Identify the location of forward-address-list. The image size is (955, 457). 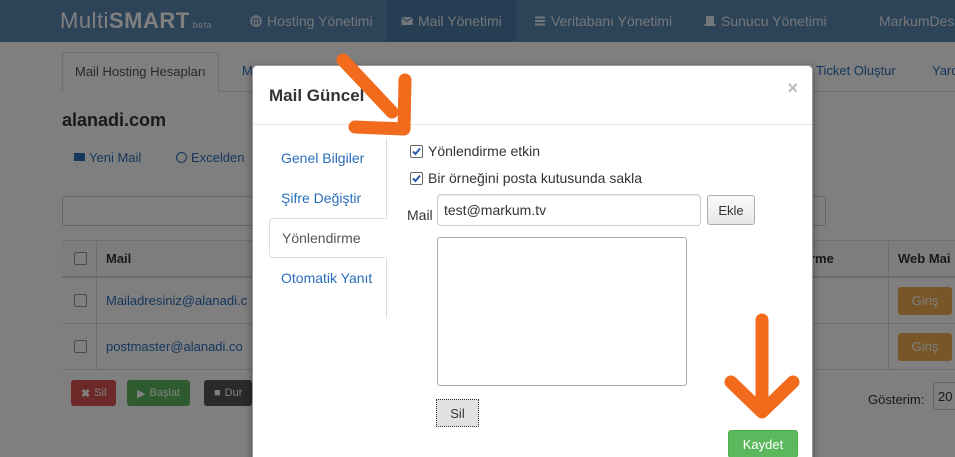
(562, 311).